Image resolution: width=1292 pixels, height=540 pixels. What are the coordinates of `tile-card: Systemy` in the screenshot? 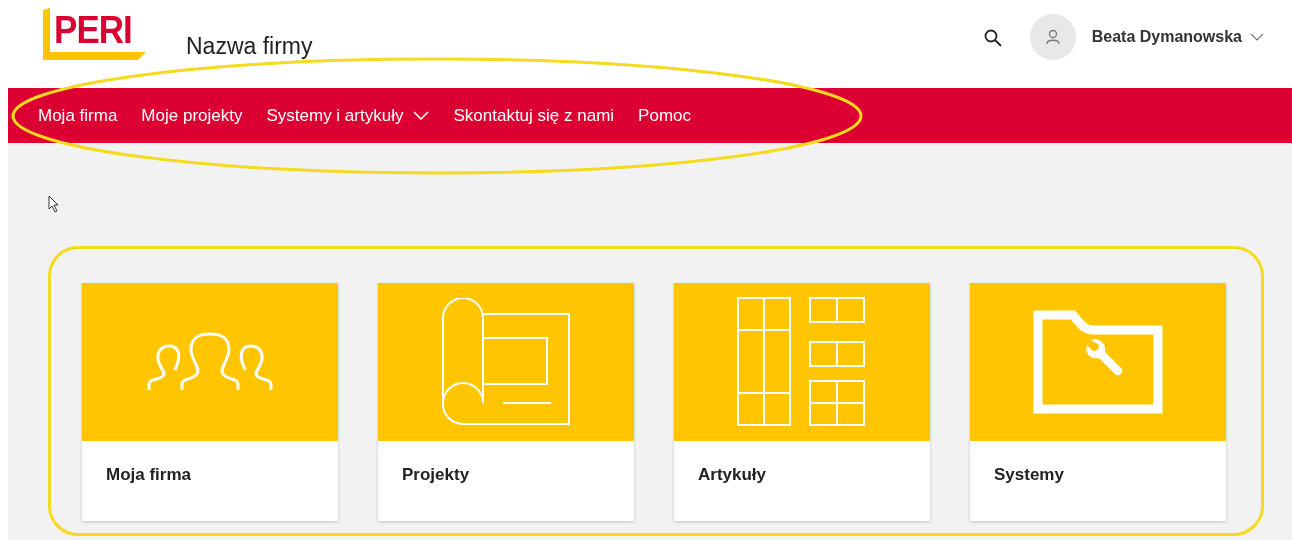 It's located at (1098, 402).